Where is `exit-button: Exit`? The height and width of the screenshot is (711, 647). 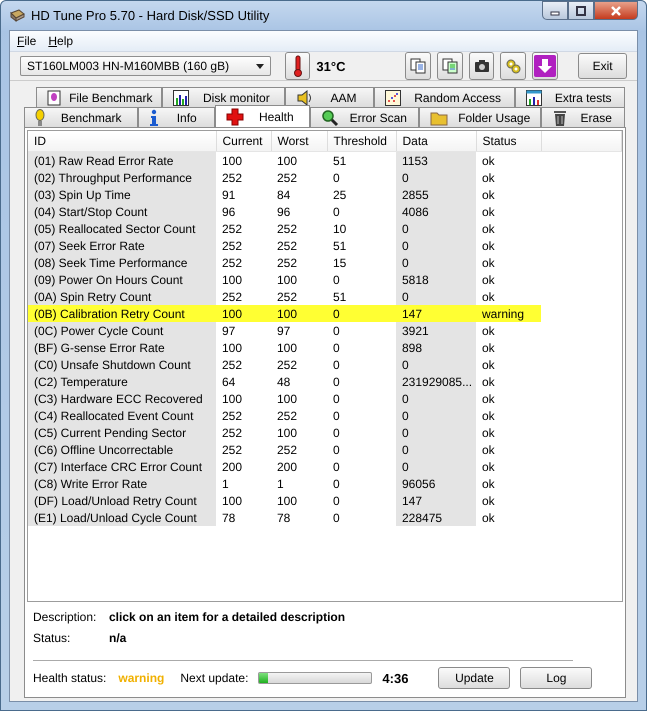 exit-button: Exit is located at coordinates (603, 66).